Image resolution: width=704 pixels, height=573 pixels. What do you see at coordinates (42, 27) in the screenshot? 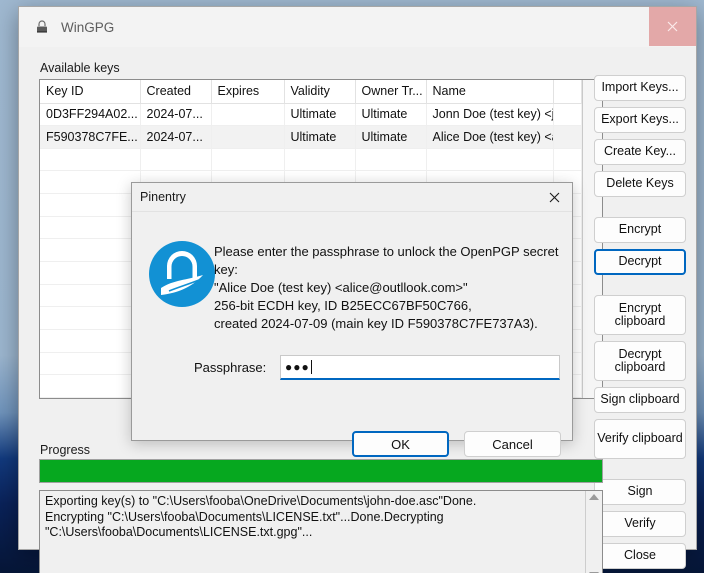
I see `lock-icon` at bounding box center [42, 27].